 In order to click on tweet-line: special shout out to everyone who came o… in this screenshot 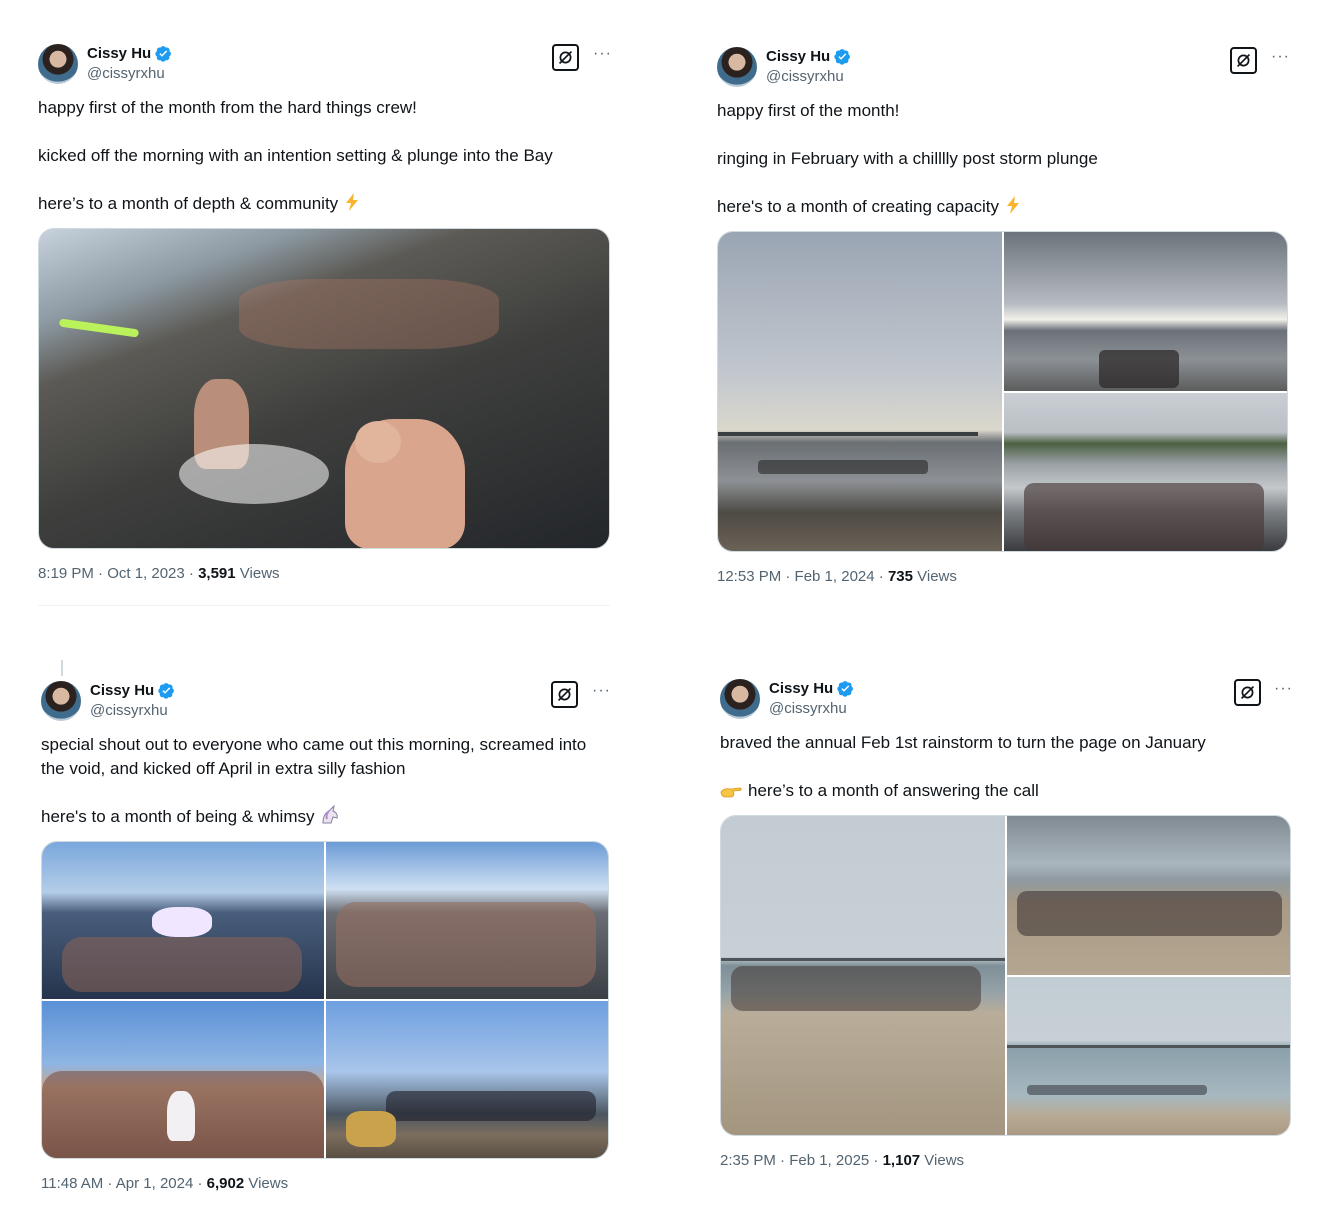, I will do `click(314, 756)`.